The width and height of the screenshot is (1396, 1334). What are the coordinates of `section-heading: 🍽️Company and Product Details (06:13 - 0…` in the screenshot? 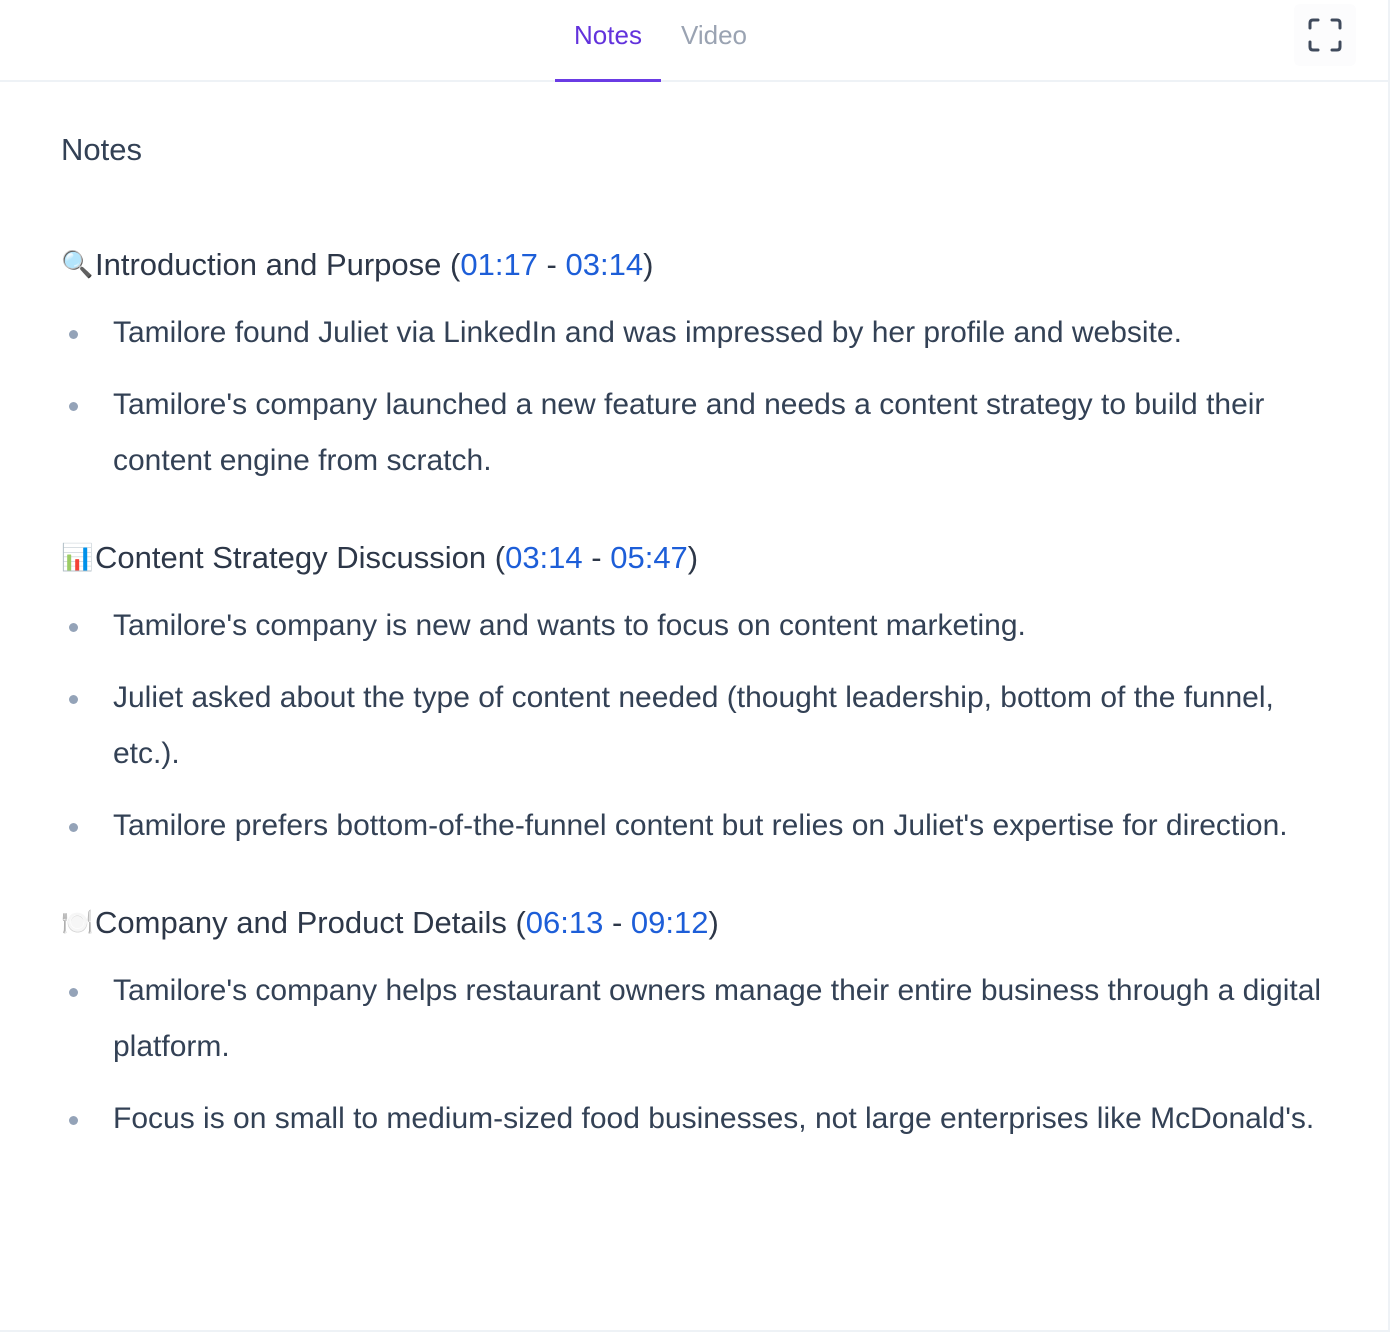 It's located at (701, 922).